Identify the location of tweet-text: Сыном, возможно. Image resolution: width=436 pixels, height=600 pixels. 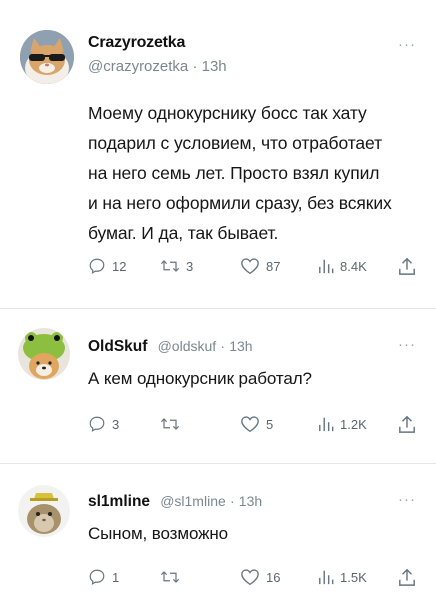
(158, 534).